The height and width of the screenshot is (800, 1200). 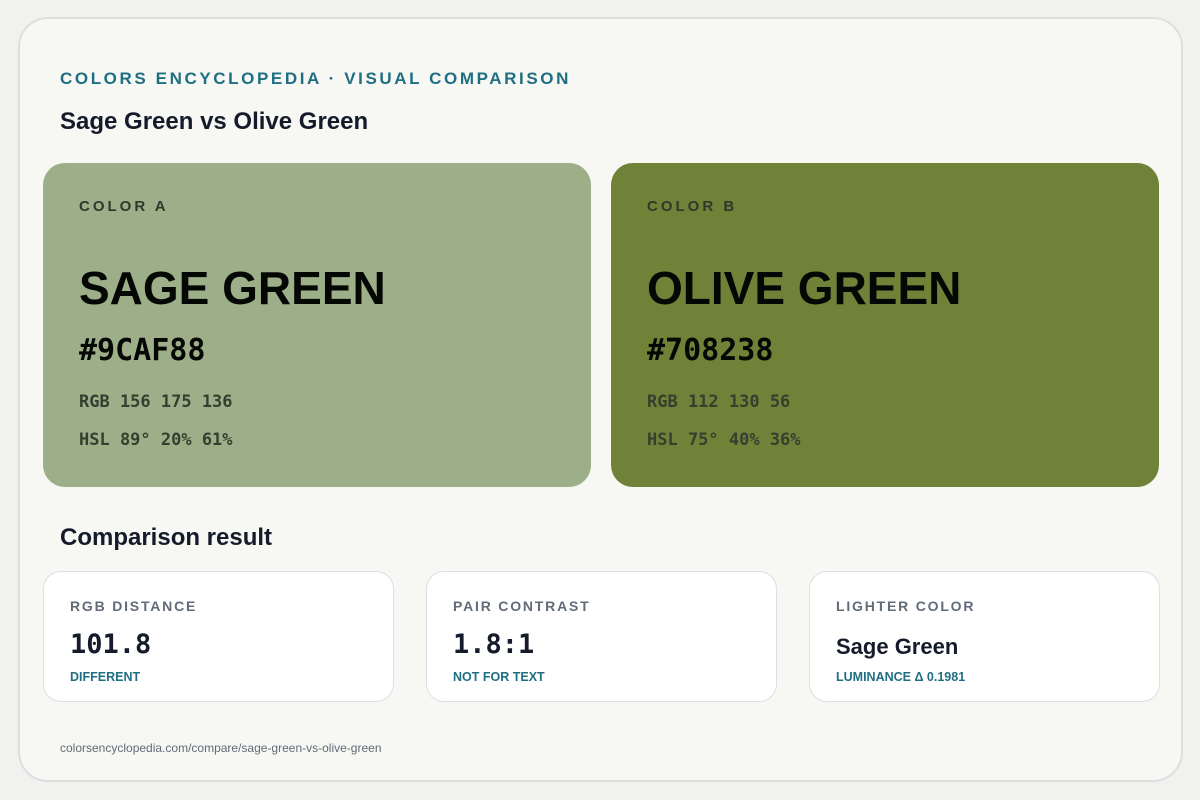 I want to click on rgb-distance-label: RGB DISTANCE, so click(x=134, y=606).